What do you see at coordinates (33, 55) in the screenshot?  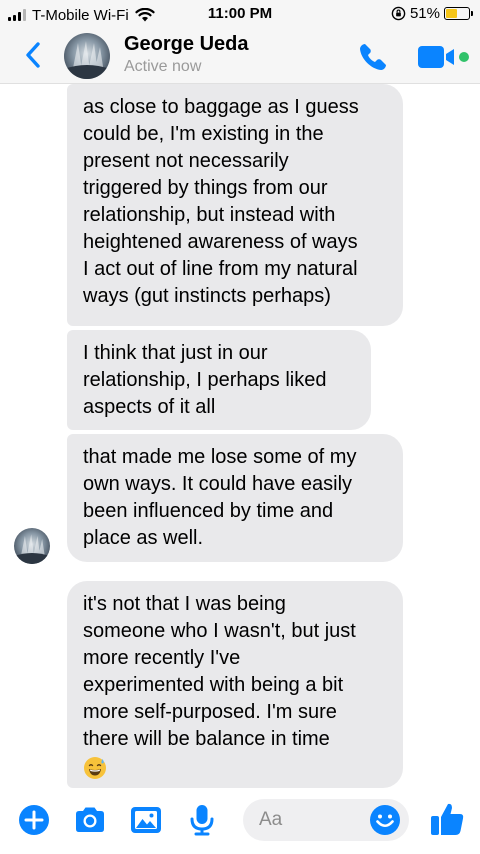 I see `chevron-left-icon` at bounding box center [33, 55].